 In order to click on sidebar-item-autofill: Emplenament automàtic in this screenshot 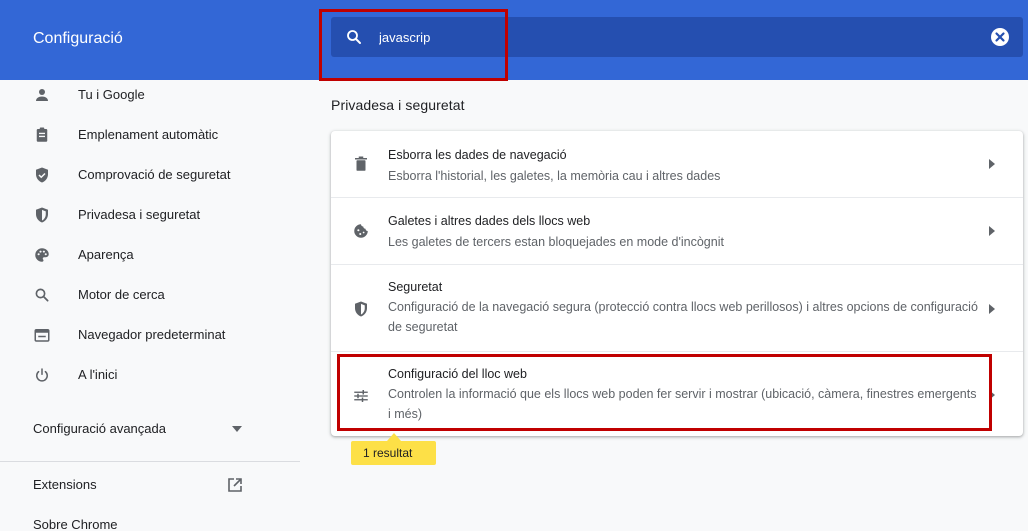, I will do `click(150, 136)`.